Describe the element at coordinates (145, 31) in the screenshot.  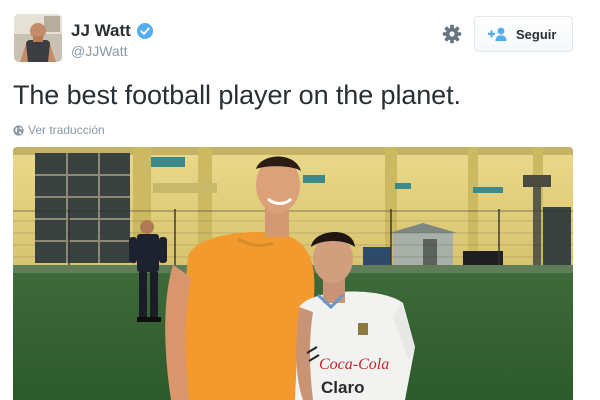
I see `verified-badge-icon` at that location.